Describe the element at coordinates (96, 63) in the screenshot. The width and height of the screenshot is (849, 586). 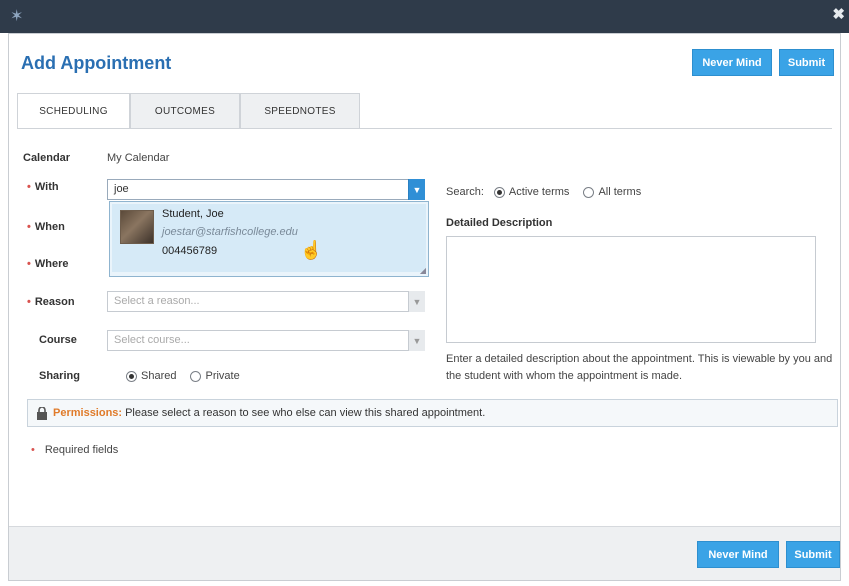
I see `dialog-title: Add Appointment` at that location.